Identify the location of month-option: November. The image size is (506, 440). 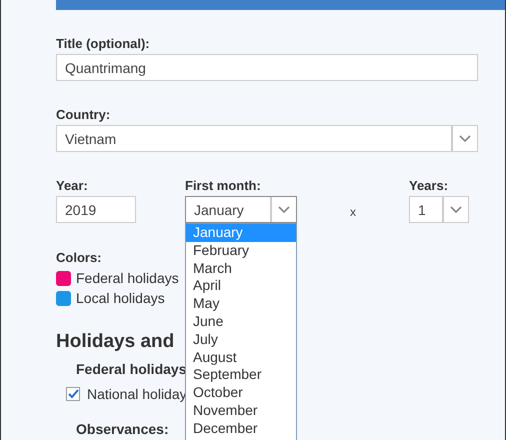
(241, 411).